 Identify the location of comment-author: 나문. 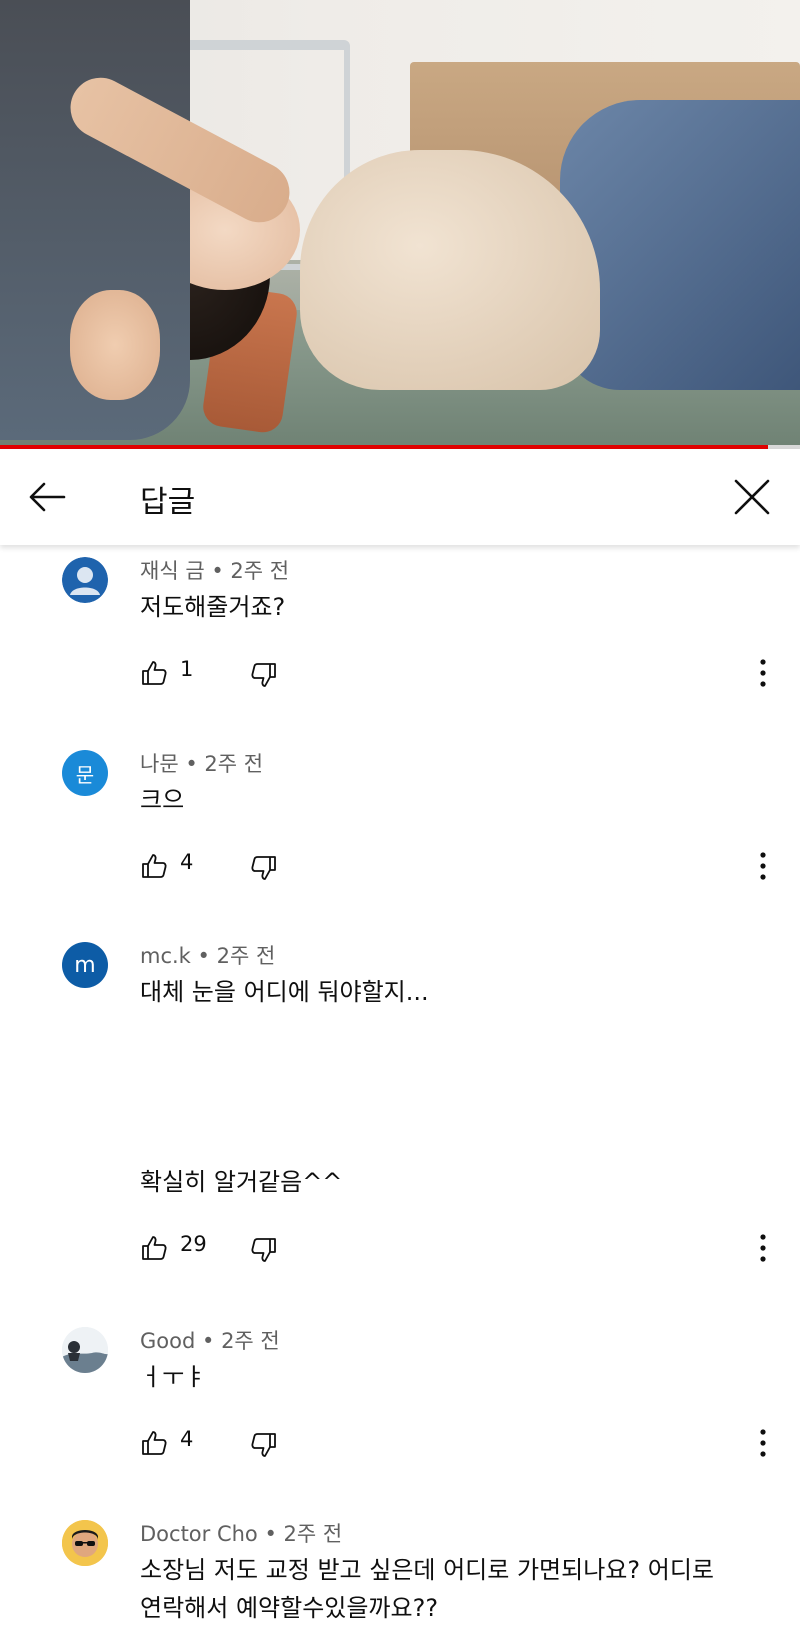
(159, 764).